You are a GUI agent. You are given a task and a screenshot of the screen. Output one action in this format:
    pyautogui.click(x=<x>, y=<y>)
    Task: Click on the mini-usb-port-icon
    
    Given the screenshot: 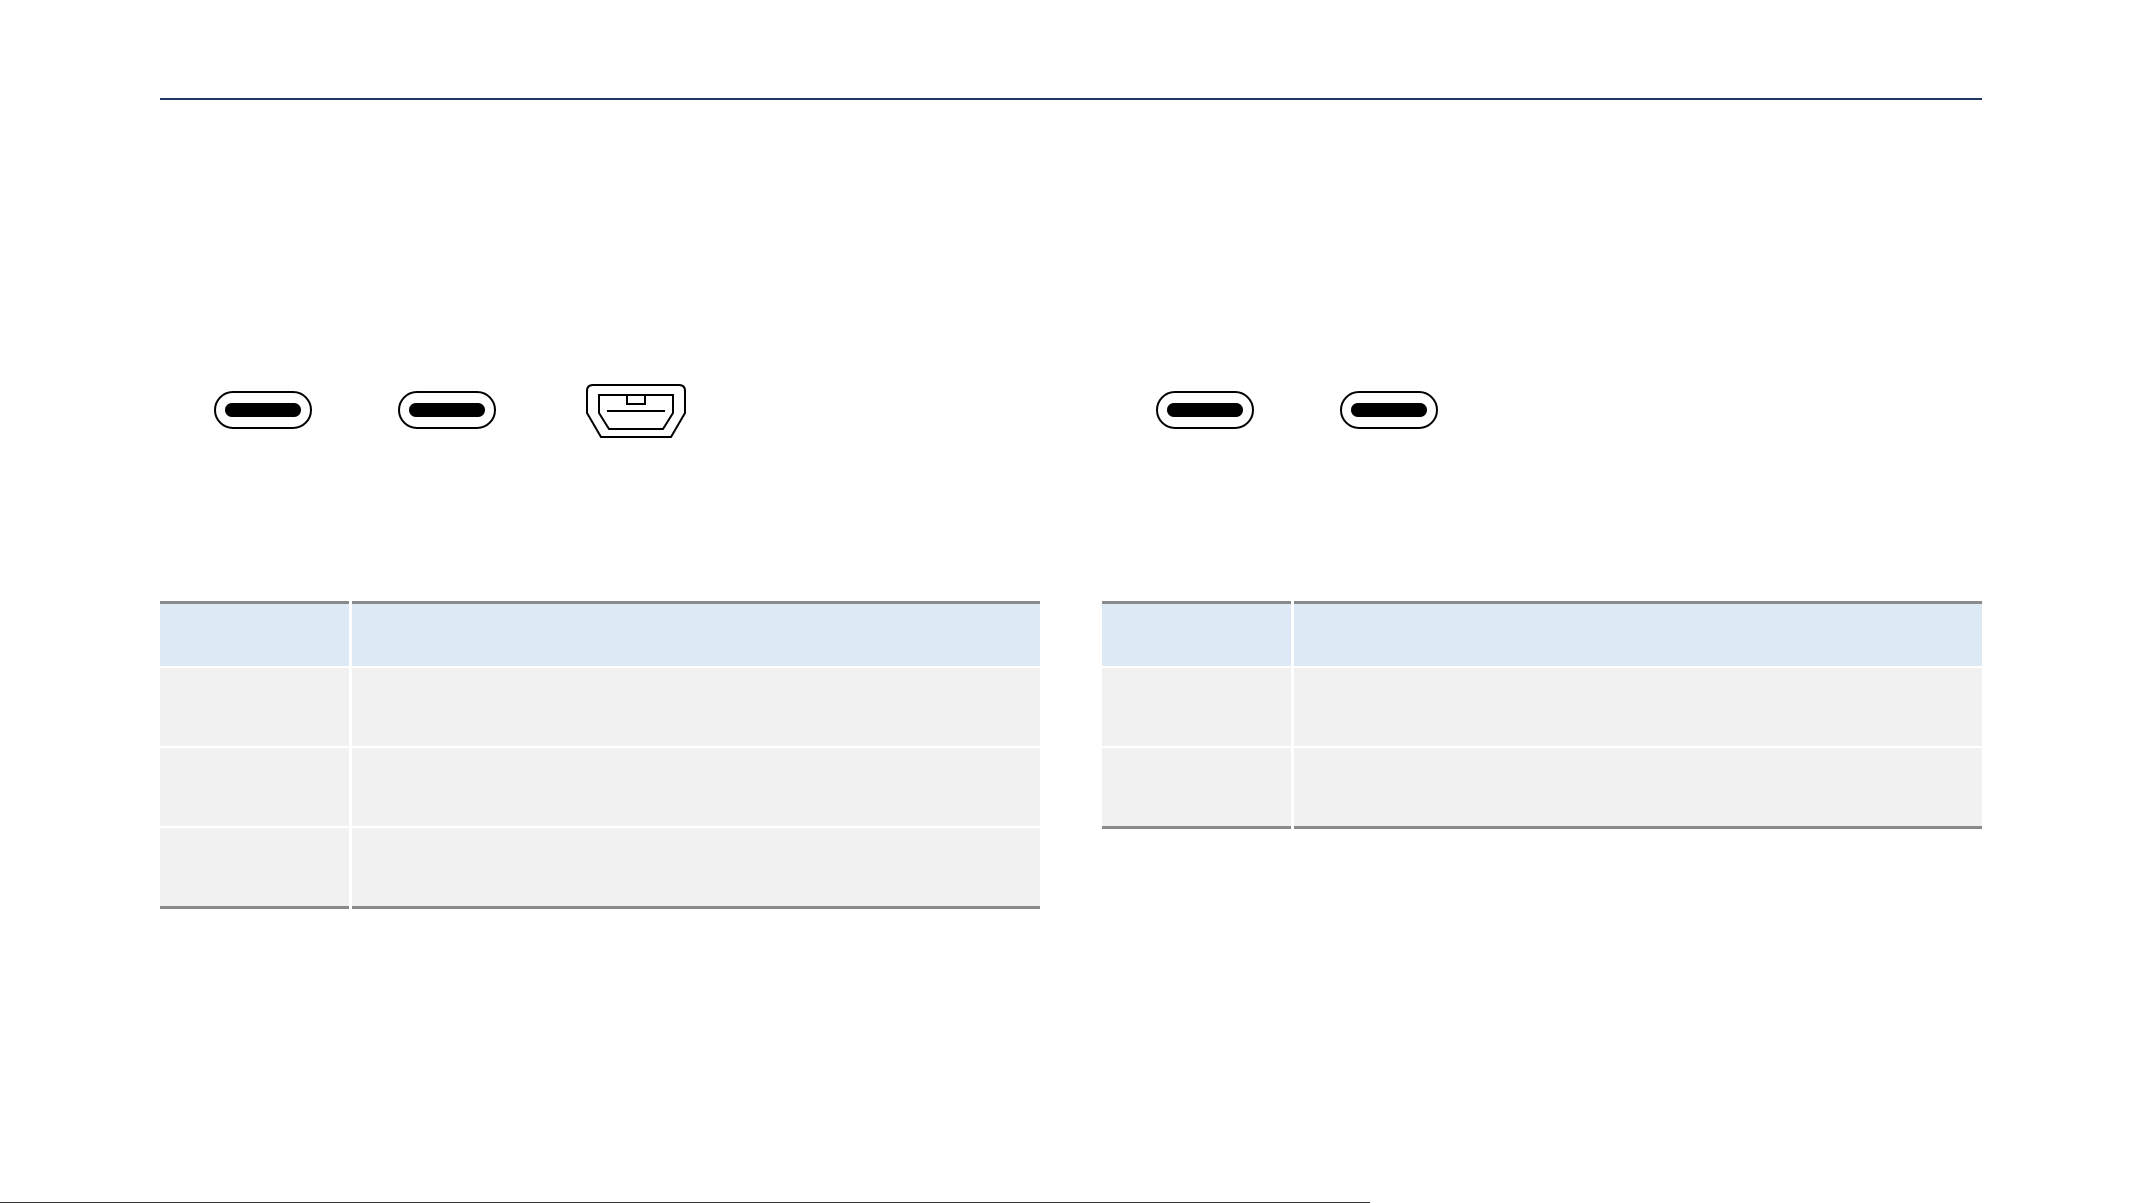 What is the action you would take?
    pyautogui.click(x=636, y=411)
    